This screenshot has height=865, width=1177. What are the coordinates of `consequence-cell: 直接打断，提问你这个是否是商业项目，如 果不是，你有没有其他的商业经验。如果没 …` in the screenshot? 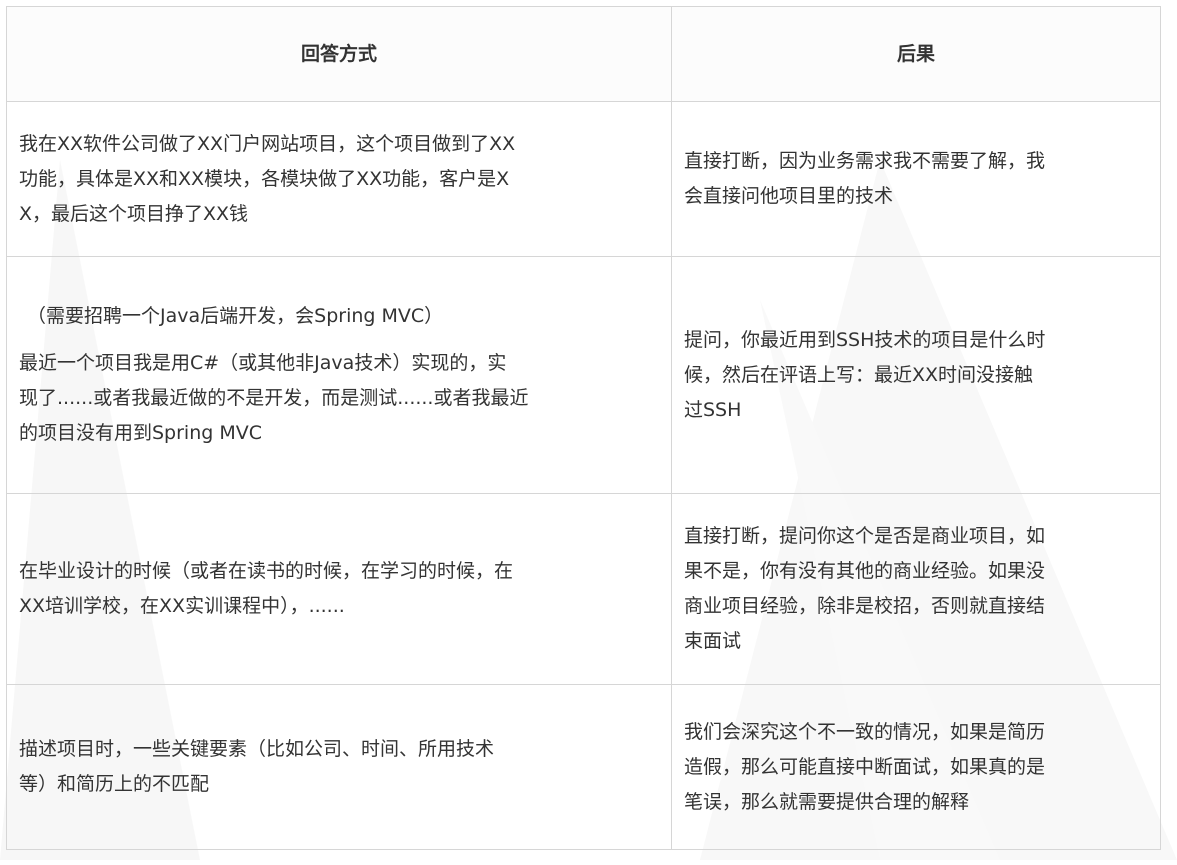 It's located at (916, 589).